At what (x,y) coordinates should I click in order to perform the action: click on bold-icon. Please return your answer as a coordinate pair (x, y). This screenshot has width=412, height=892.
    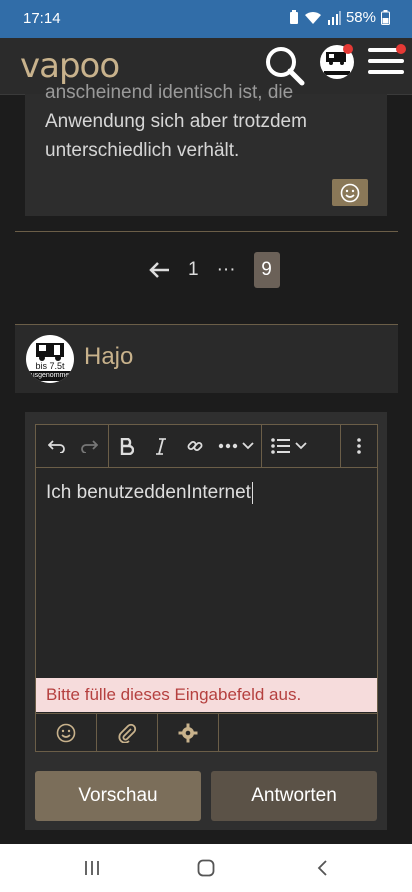
    Looking at the image, I should click on (127, 446).